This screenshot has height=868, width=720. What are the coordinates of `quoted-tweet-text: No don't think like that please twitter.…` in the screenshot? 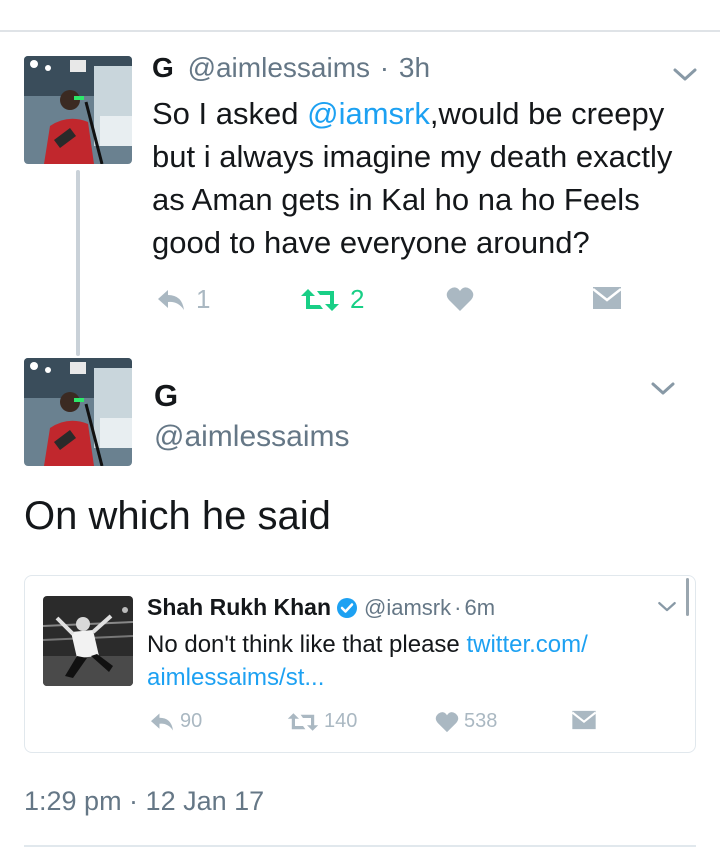 It's located at (412, 661).